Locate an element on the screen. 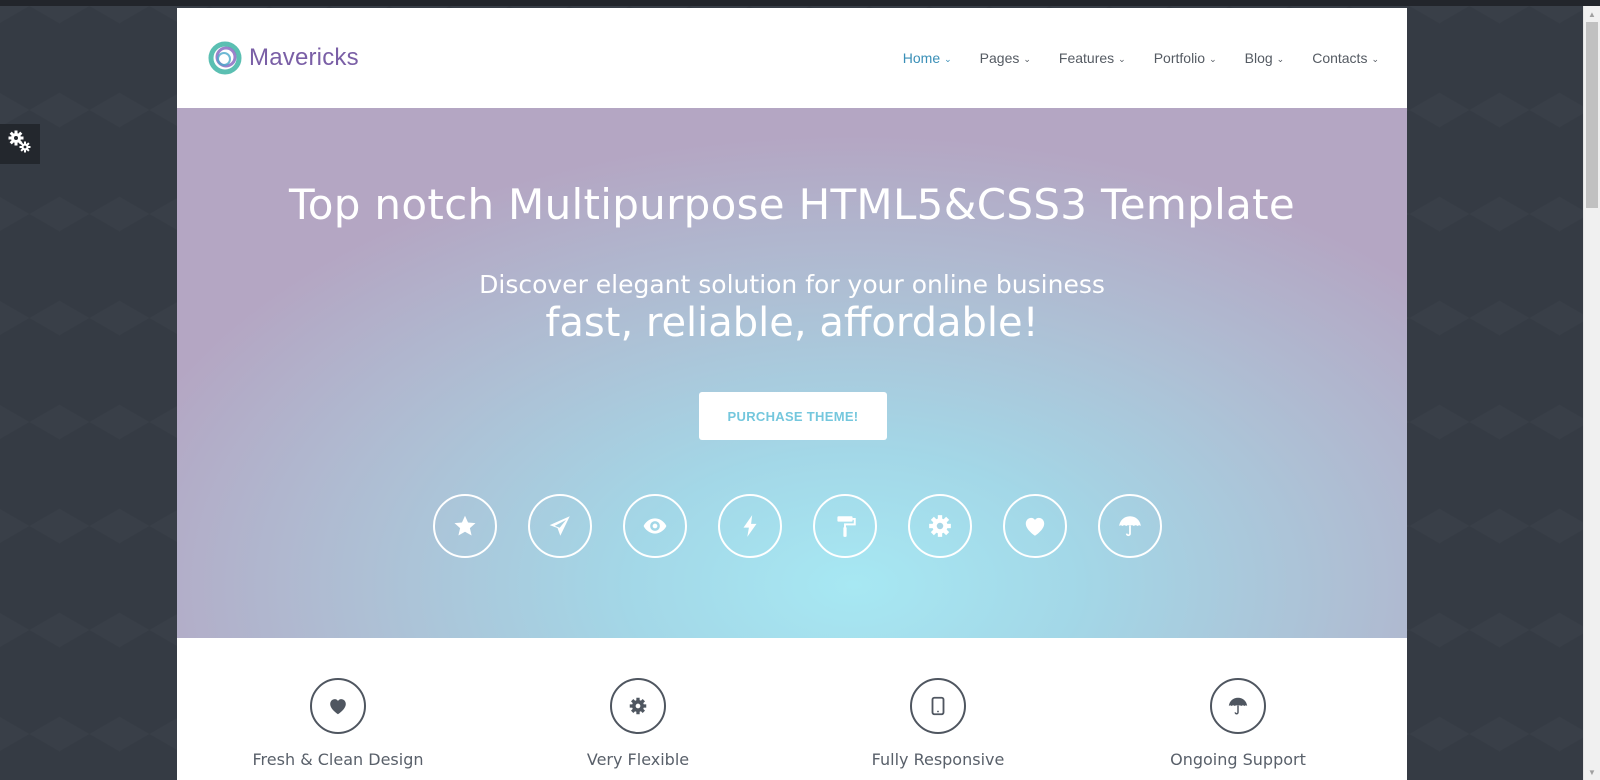  nav-item-home: Home ⌄ is located at coordinates (927, 58).